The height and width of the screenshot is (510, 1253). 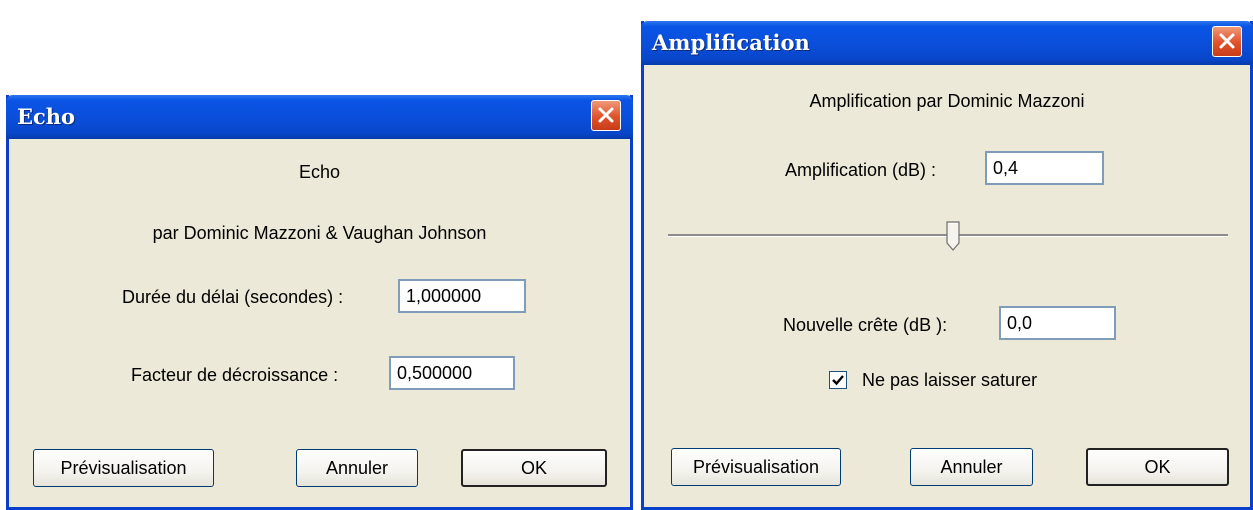 I want to click on amplify-title: Amplification, so click(x=731, y=42).